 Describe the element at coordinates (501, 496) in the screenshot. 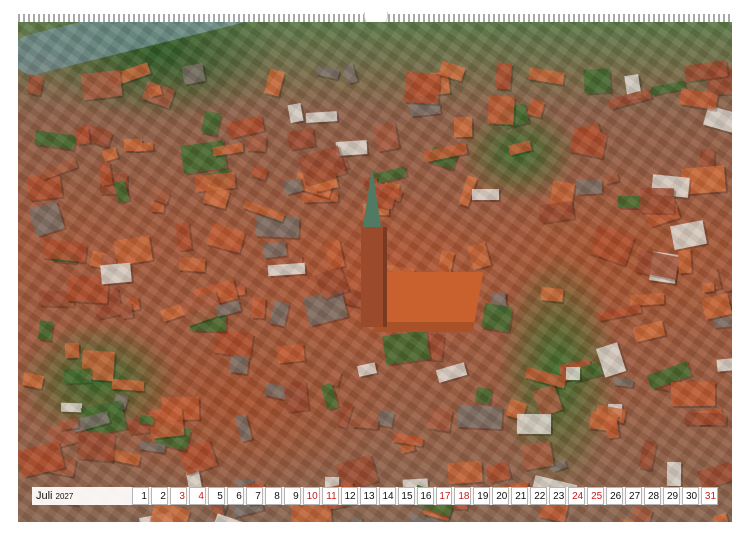

I see `day-cell: 20` at that location.